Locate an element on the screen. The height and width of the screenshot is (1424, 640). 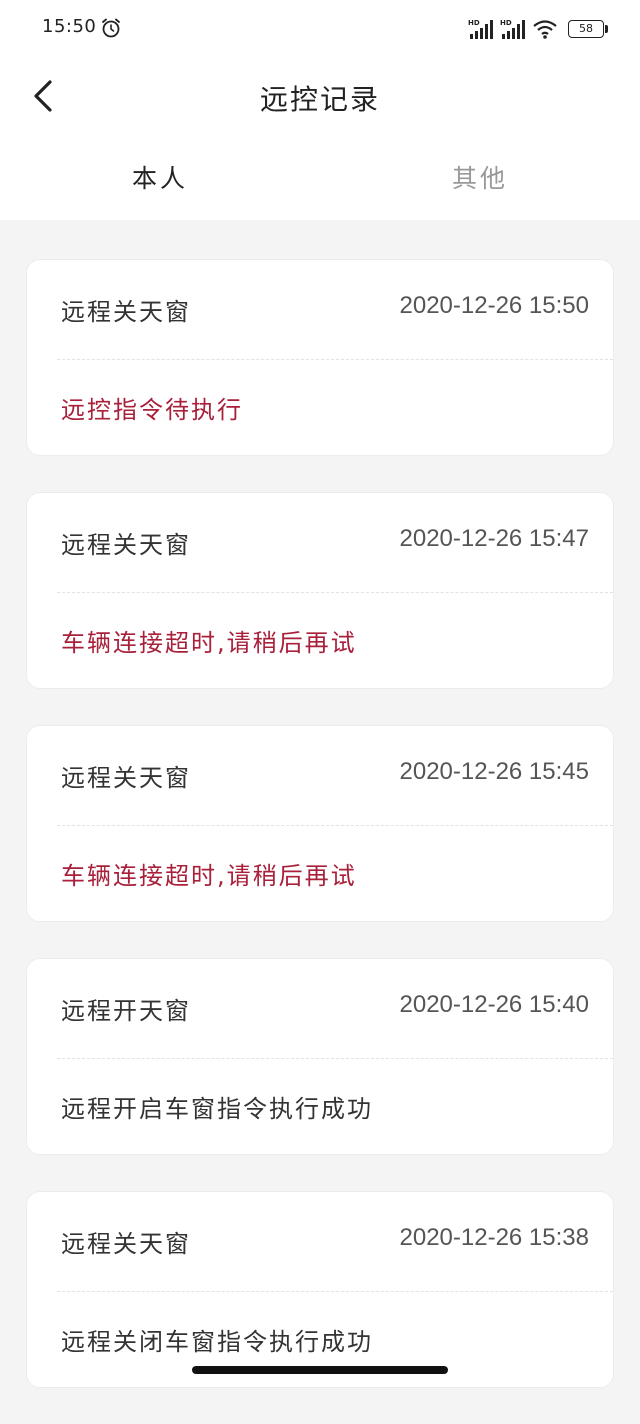
record-status: 远程开启车窗指令执行成功 is located at coordinates (217, 1109).